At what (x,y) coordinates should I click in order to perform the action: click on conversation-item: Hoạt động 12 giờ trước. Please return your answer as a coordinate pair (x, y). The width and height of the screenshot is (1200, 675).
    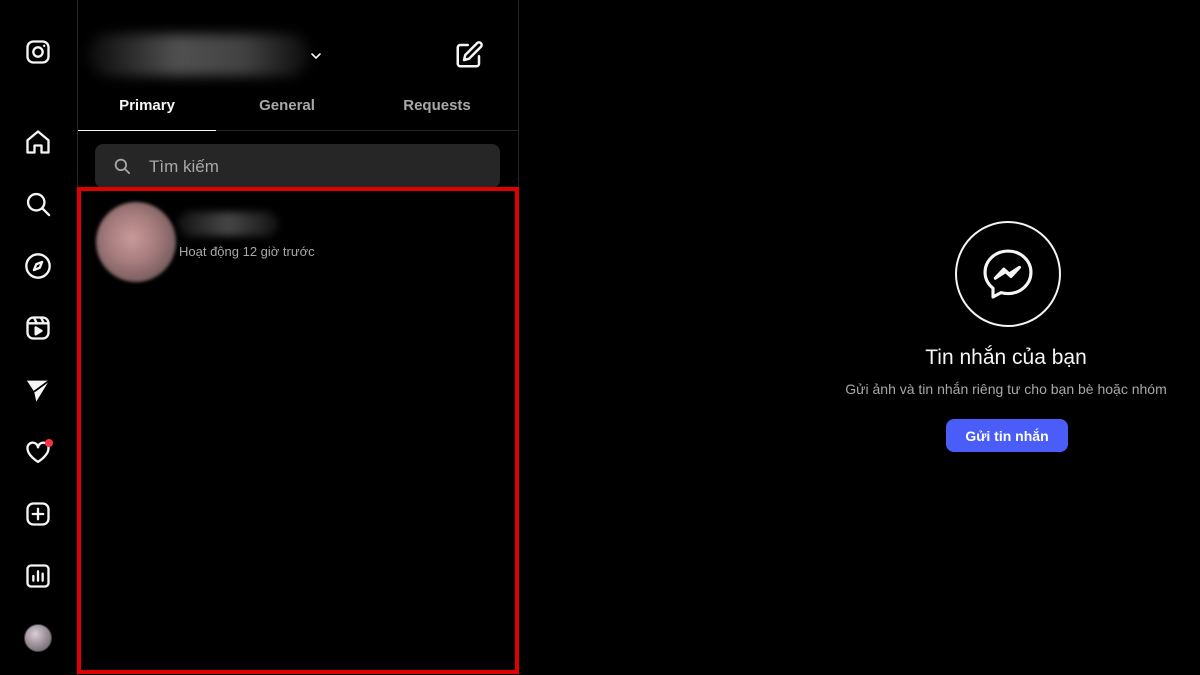
    Looking at the image, I should click on (298, 244).